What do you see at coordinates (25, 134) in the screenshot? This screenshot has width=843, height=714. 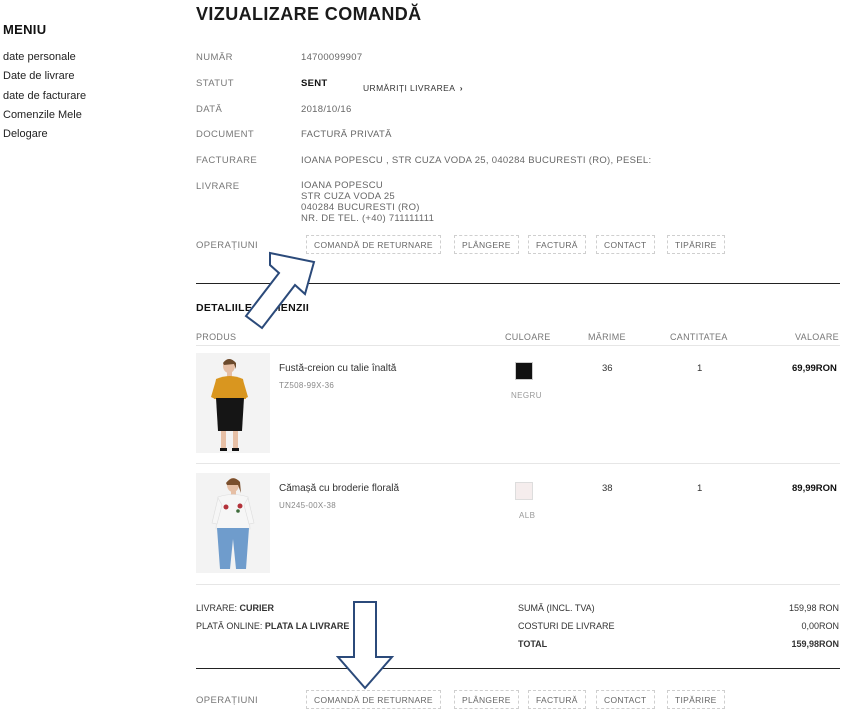 I see `sidebar-item-delogare: Delogare` at bounding box center [25, 134].